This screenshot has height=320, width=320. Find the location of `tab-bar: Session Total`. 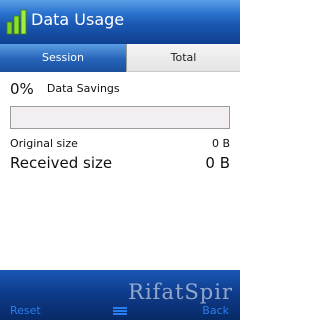

tab-bar: Session Total is located at coordinates (120, 58).